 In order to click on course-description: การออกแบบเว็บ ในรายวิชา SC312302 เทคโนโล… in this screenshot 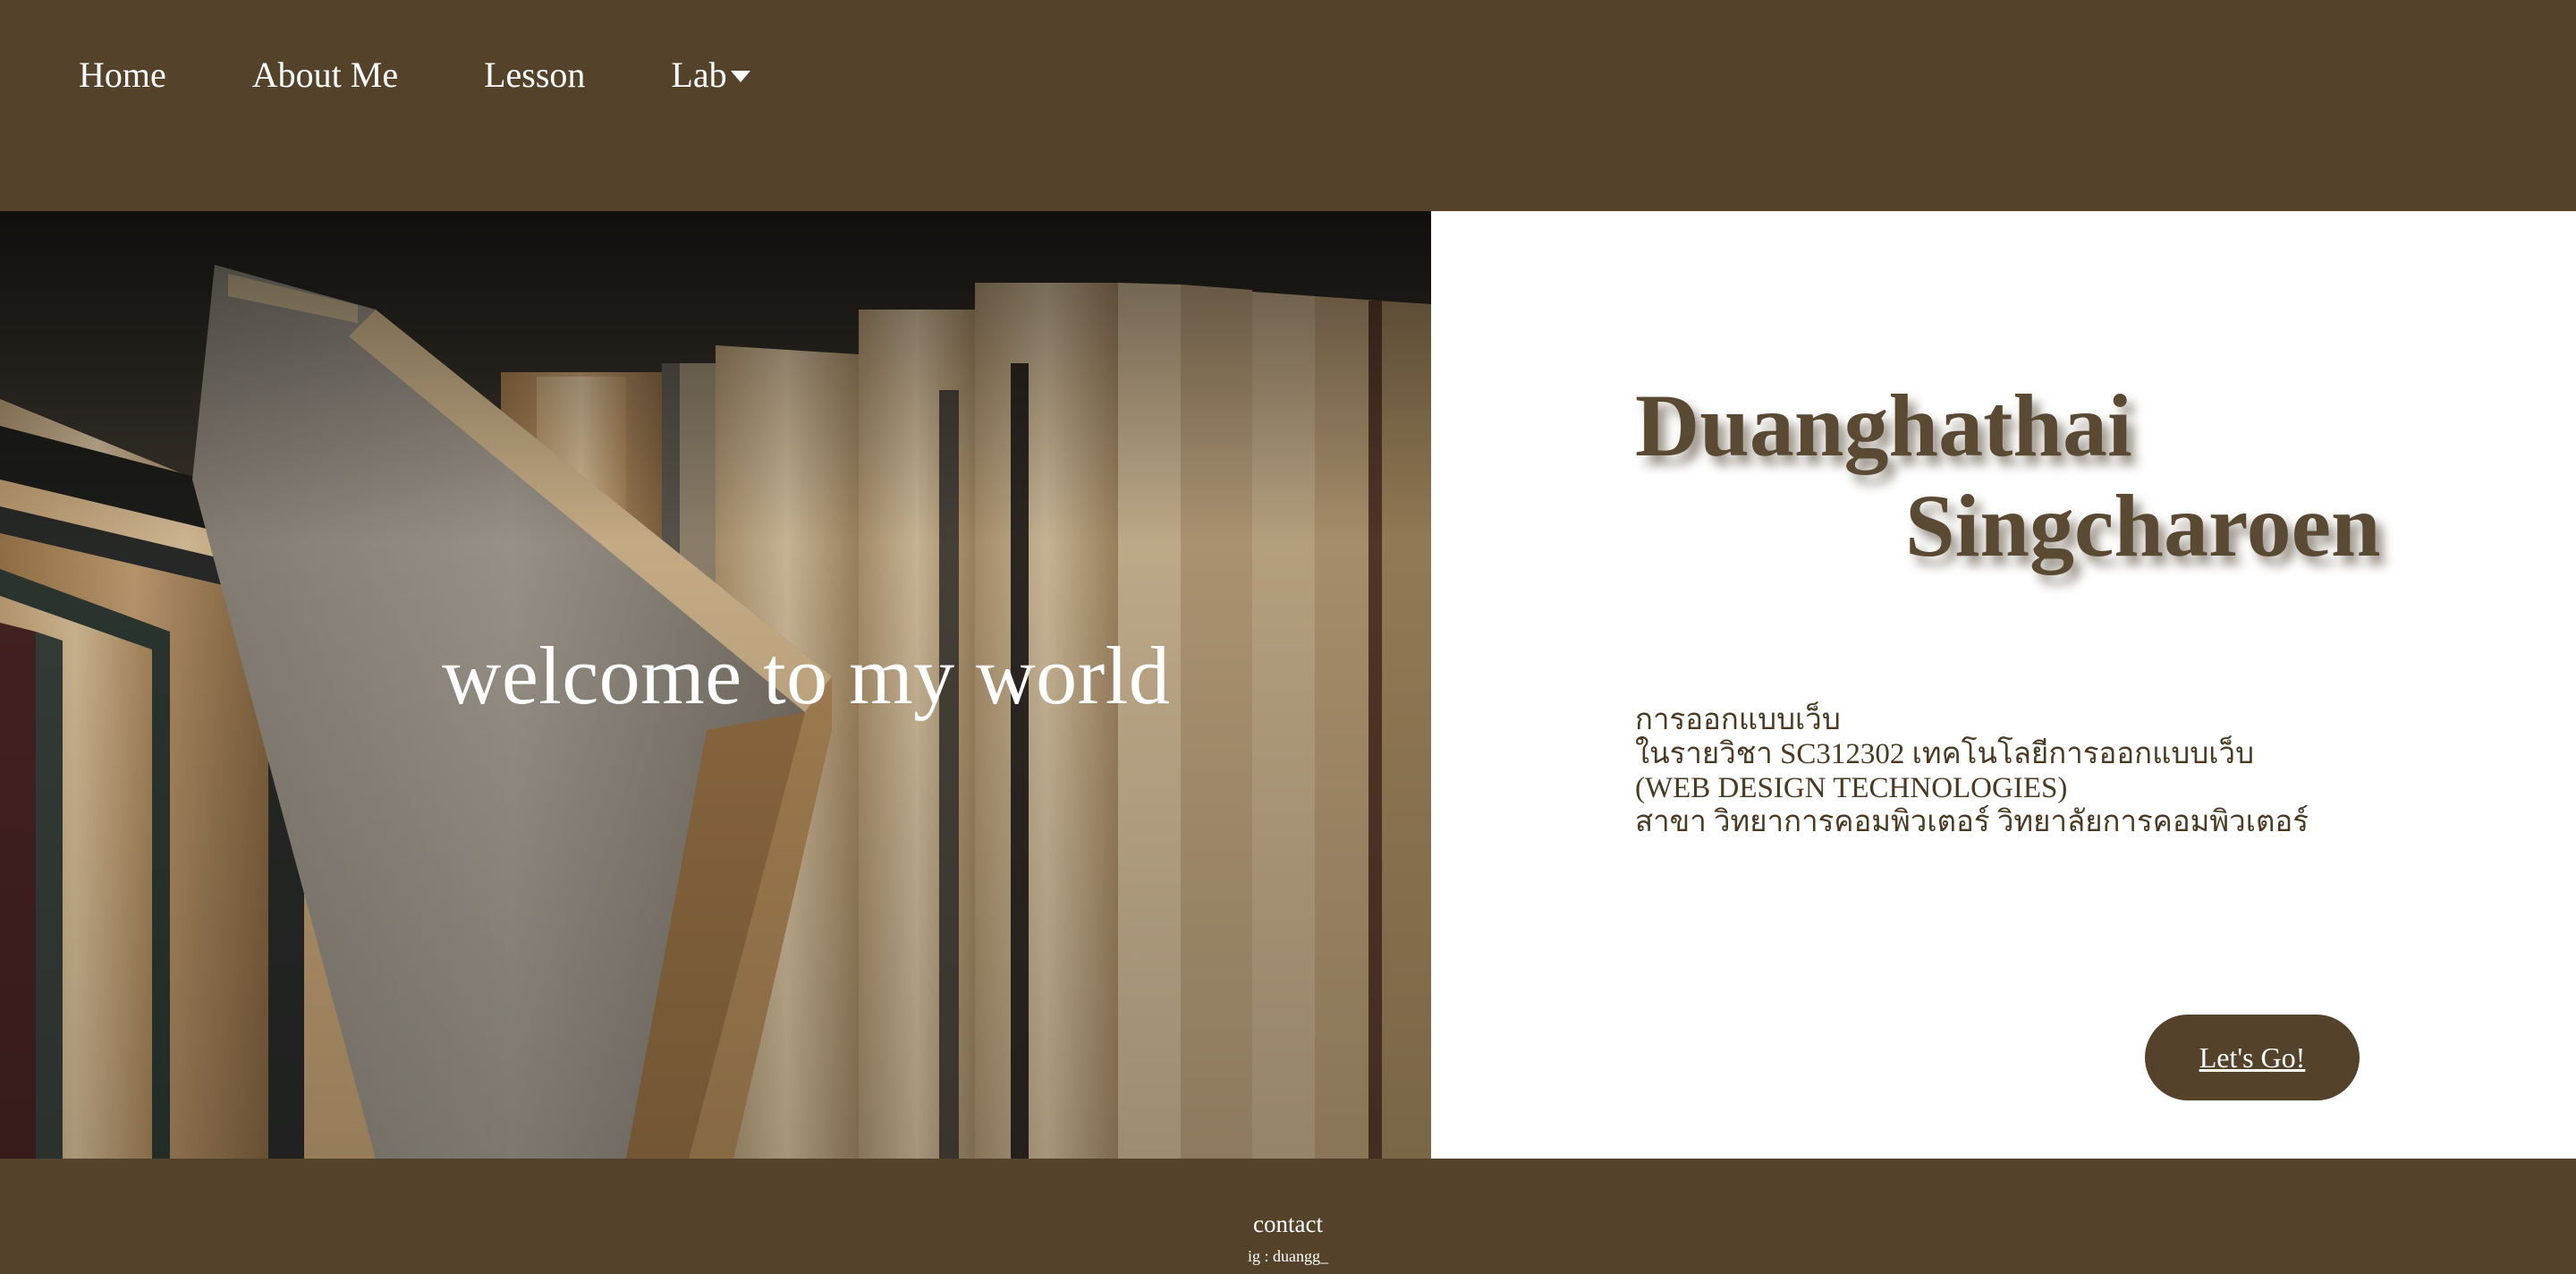, I will do `click(1972, 771)`.